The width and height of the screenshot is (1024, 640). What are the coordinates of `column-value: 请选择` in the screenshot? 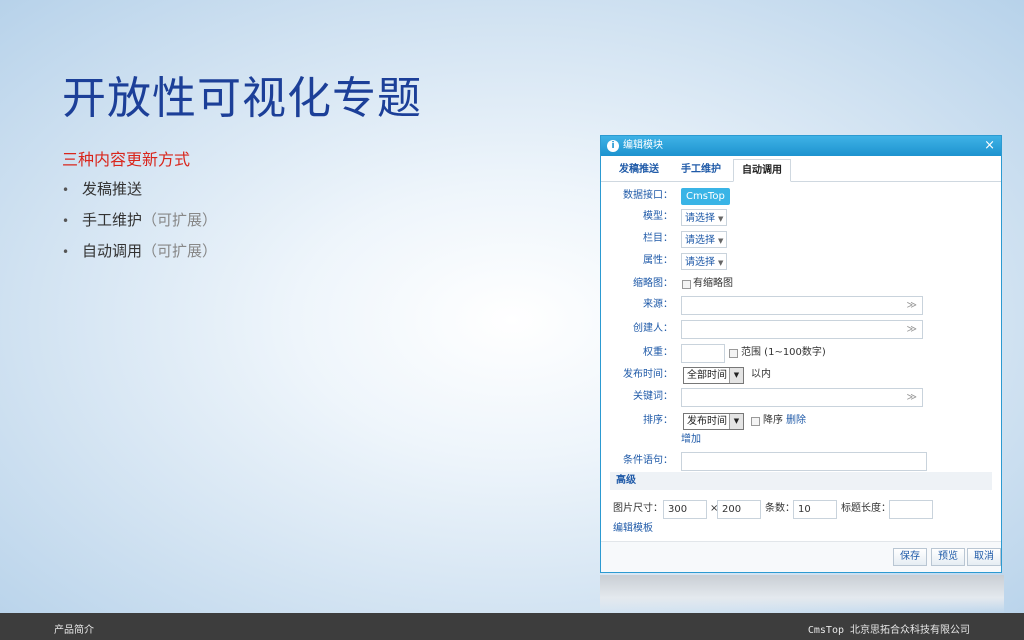 It's located at (700, 240).